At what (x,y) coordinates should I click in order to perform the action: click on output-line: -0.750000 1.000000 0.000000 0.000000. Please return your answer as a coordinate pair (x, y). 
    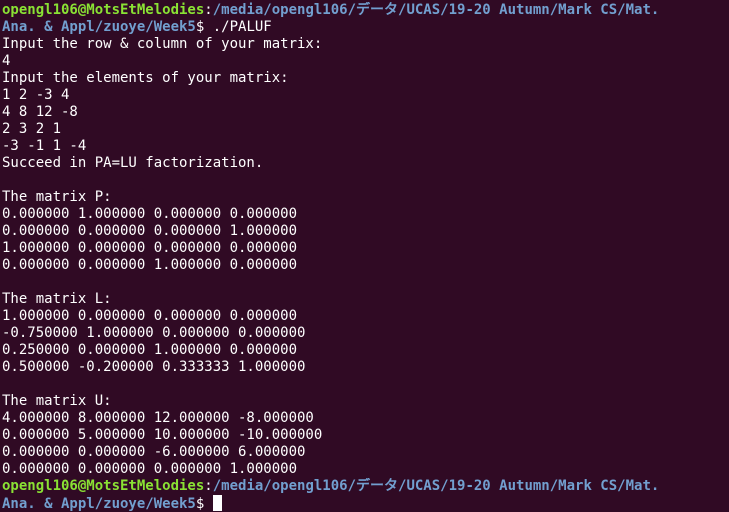
    Looking at the image, I should click on (154, 333).